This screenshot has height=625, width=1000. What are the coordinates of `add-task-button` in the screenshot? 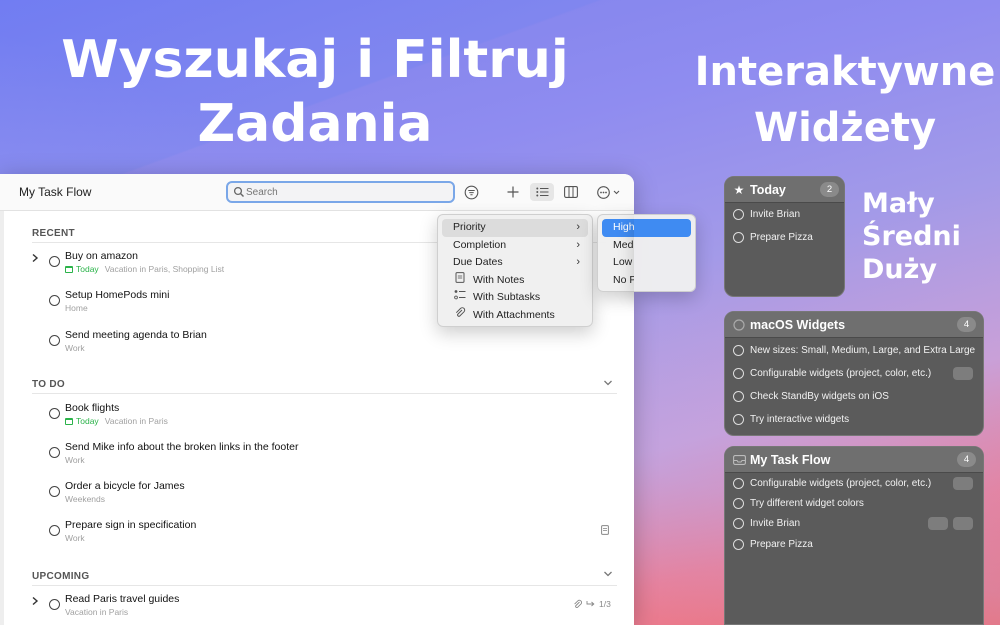 It's located at (513, 192).